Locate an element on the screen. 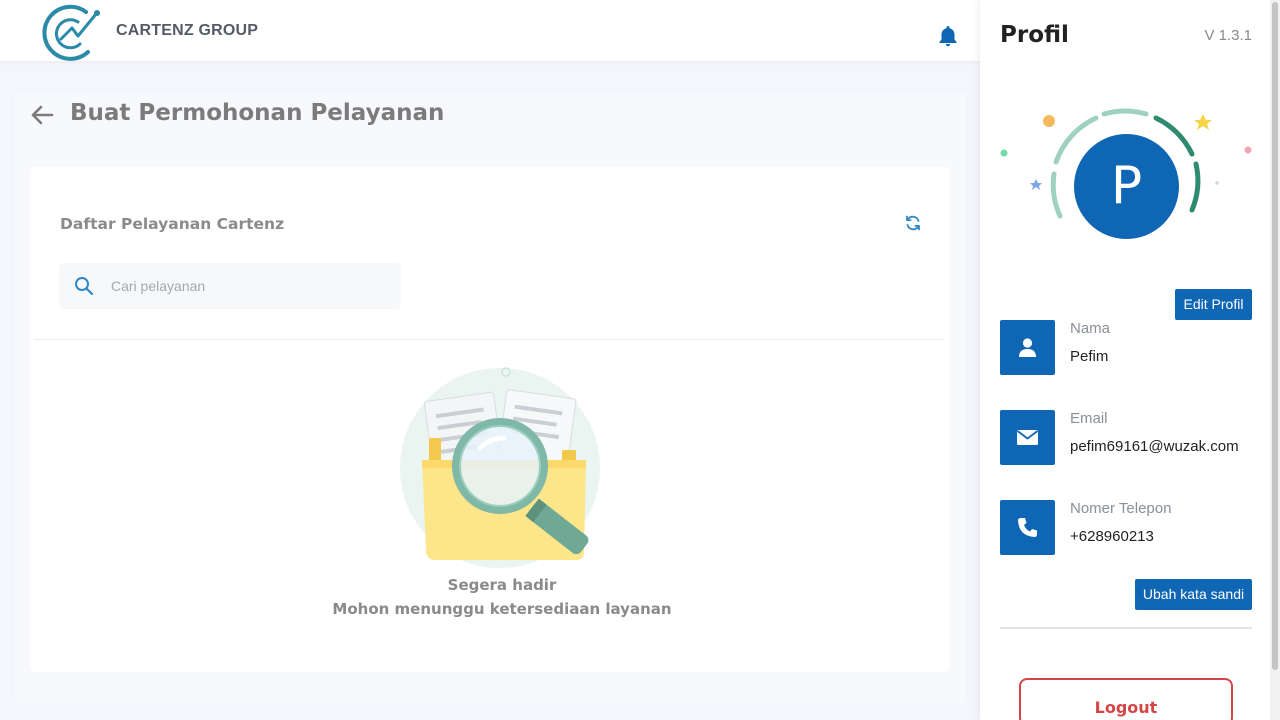 The height and width of the screenshot is (720, 1280). logout-button: Logout is located at coordinates (1126, 699).